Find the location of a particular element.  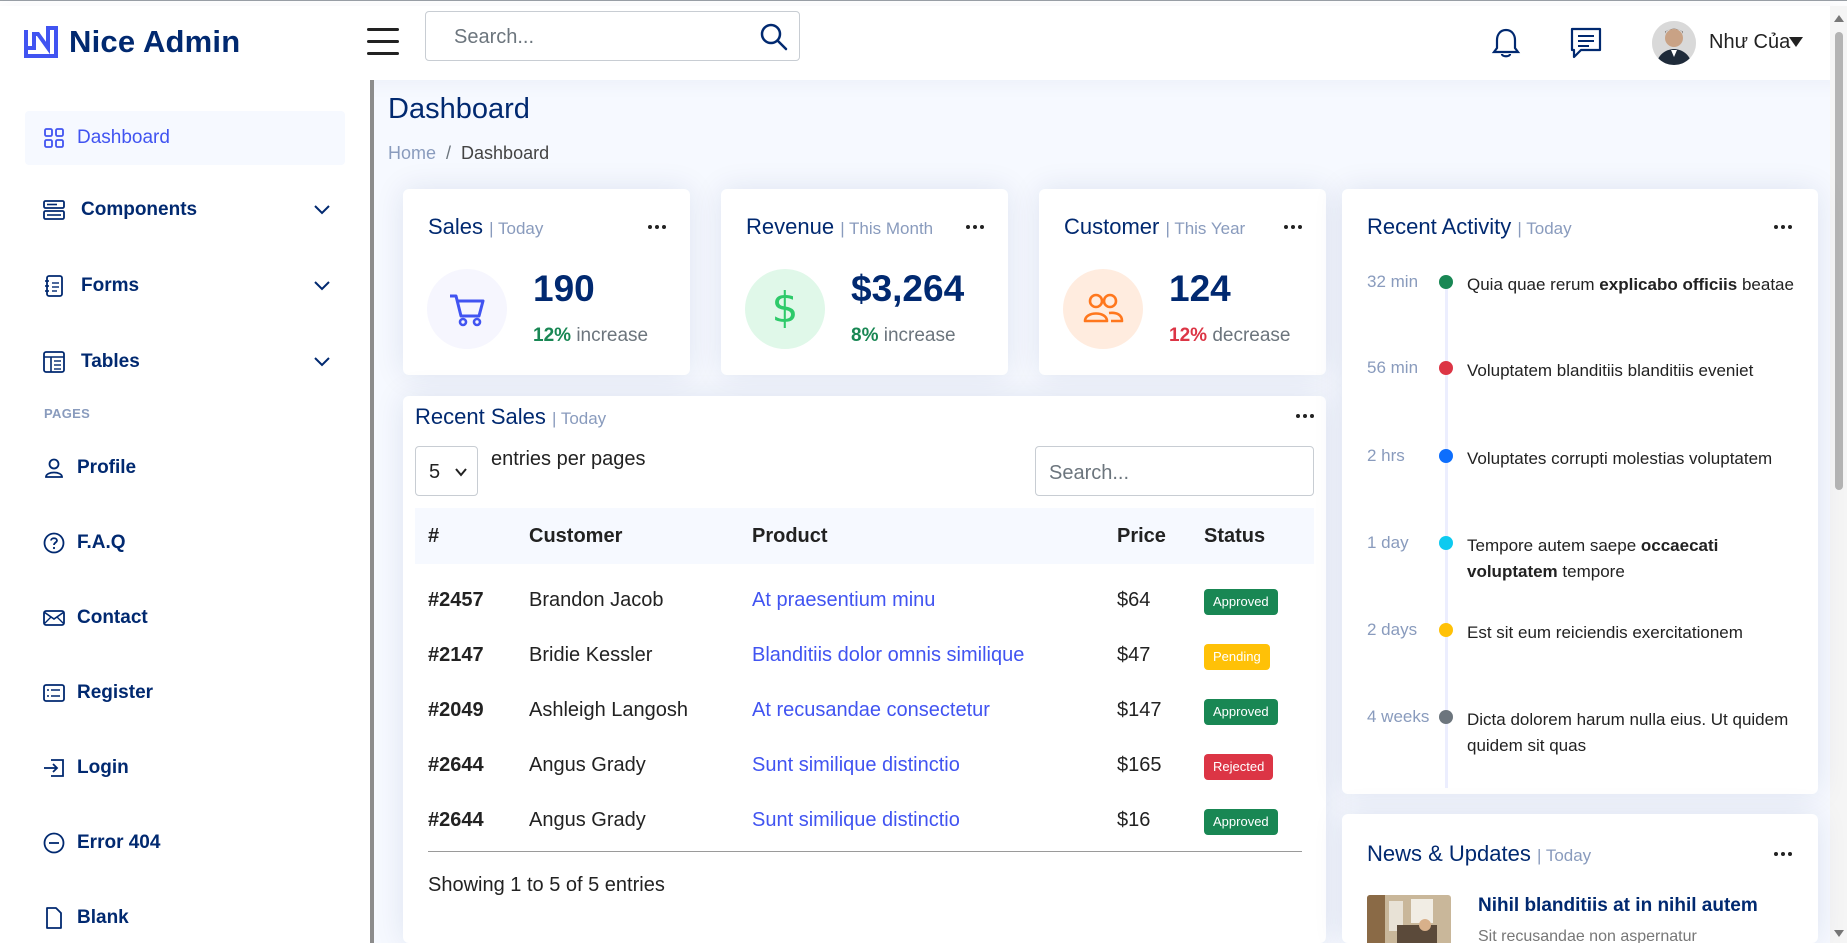

cell-id: #2147 is located at coordinates (456, 655).